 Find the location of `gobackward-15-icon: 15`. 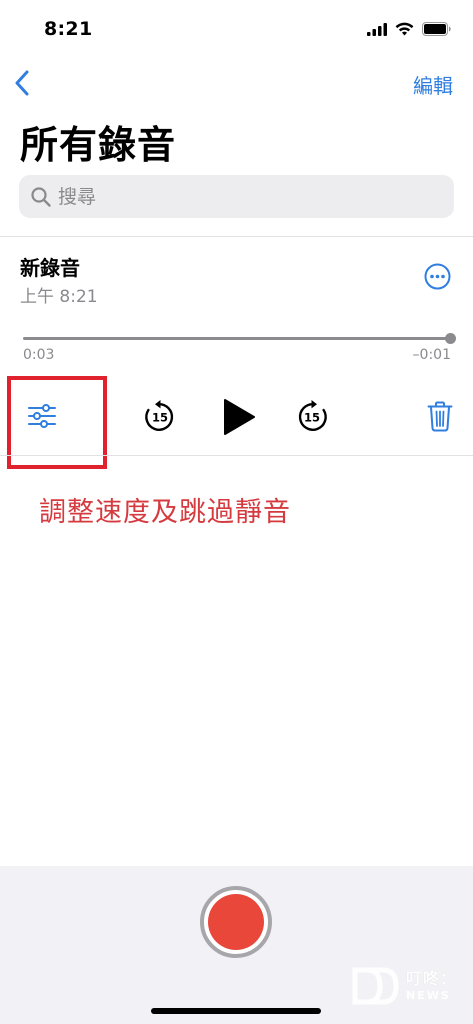

gobackward-15-icon: 15 is located at coordinates (159, 415).